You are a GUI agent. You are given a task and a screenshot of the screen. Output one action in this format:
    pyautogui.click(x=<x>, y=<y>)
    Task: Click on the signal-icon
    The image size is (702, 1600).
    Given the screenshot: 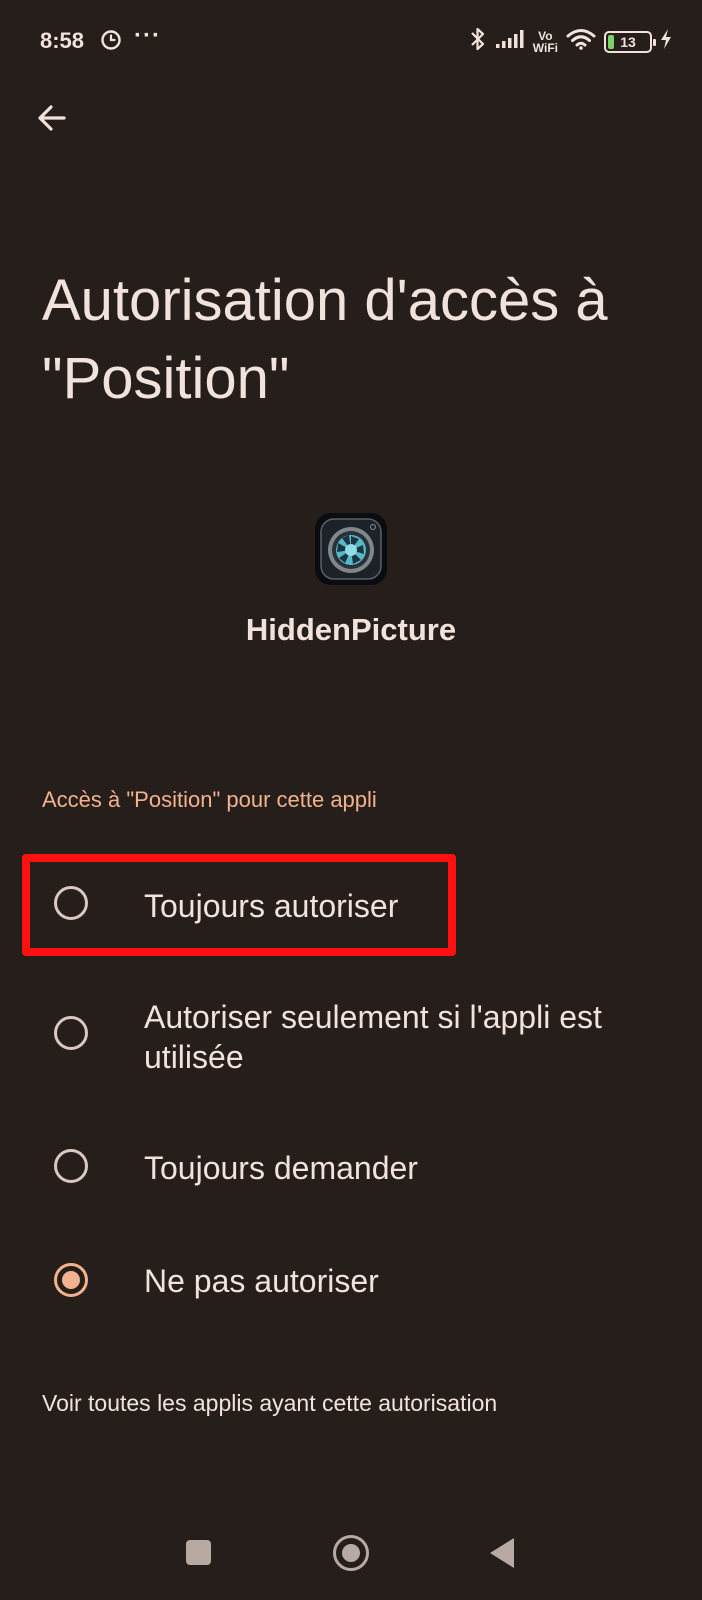 What is the action you would take?
    pyautogui.click(x=510, y=41)
    